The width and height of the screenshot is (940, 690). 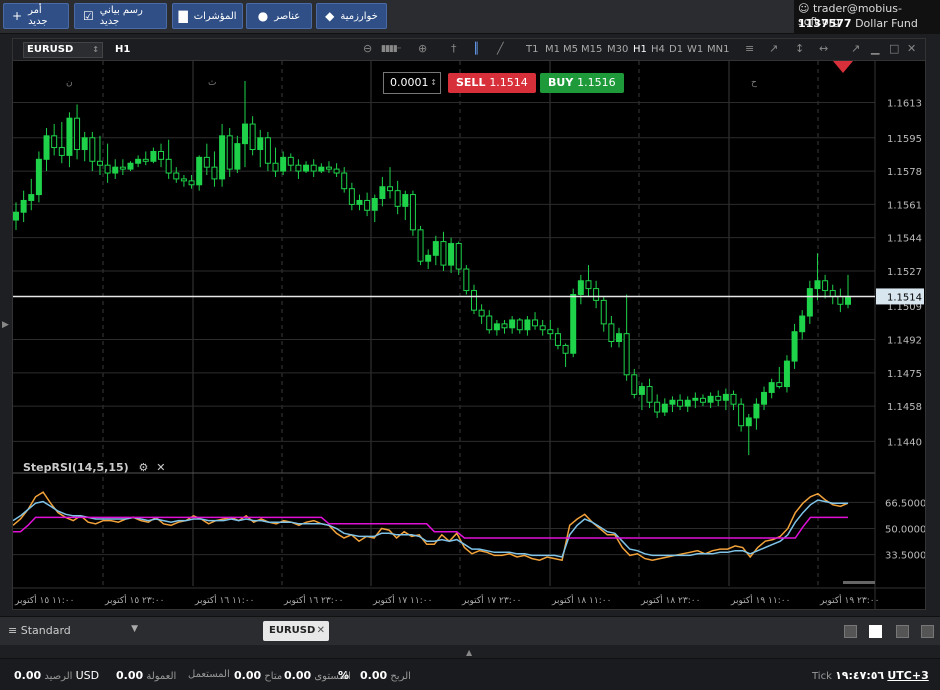 What do you see at coordinates (658, 49) in the screenshot?
I see `timeframe-h4: H4` at bounding box center [658, 49].